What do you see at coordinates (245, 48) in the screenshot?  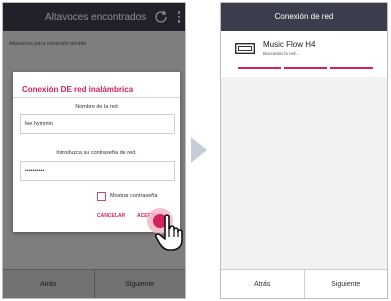 I see `speaker-icon` at bounding box center [245, 48].